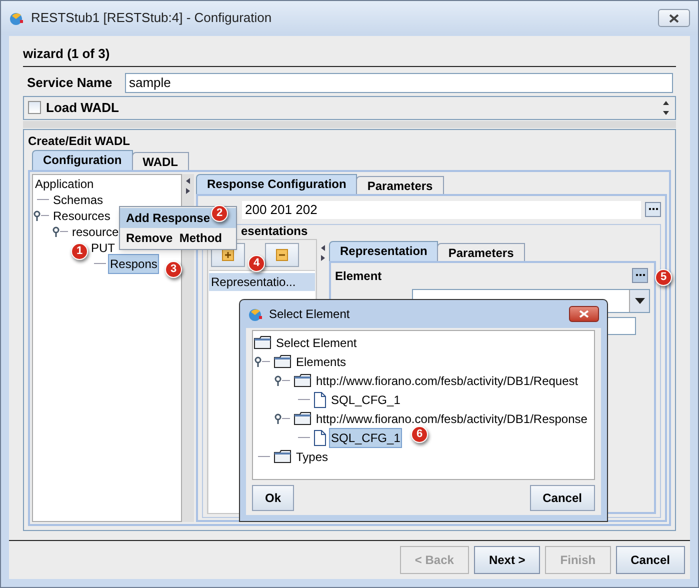 This screenshot has height=588, width=699. I want to click on tab: WADL, so click(160, 161).